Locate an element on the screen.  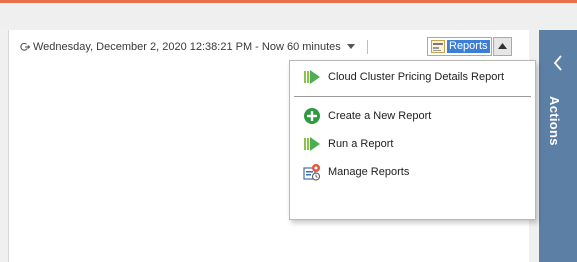
time-range-icon is located at coordinates (25, 46).